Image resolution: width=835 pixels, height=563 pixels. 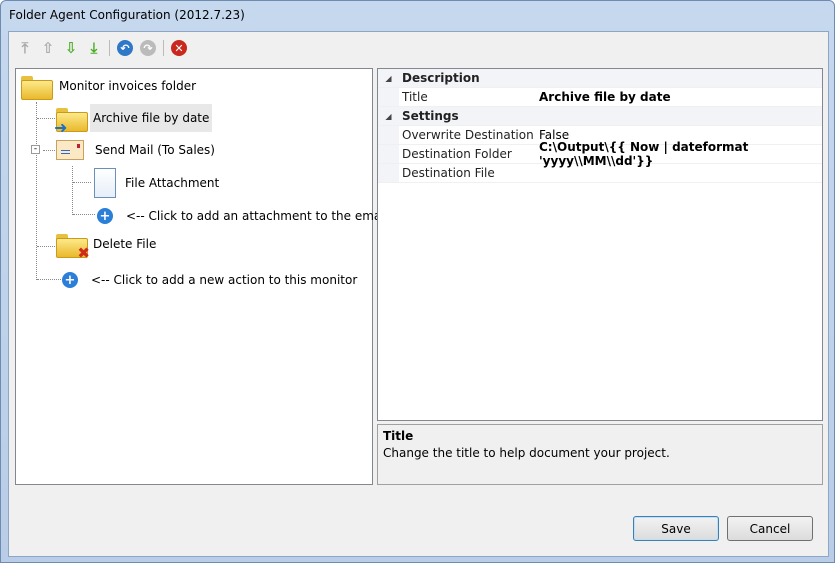 What do you see at coordinates (179, 48) in the screenshot?
I see `delete-icon: ✕` at bounding box center [179, 48].